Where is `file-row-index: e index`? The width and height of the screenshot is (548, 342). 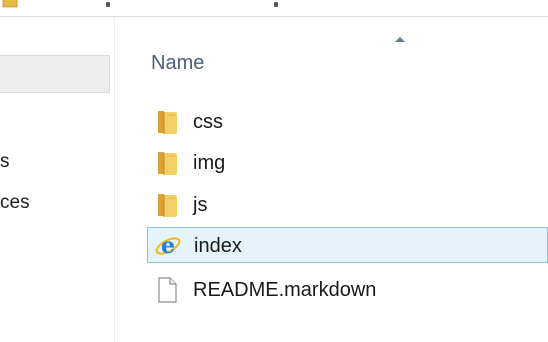 file-row-index: e index is located at coordinates (347, 245).